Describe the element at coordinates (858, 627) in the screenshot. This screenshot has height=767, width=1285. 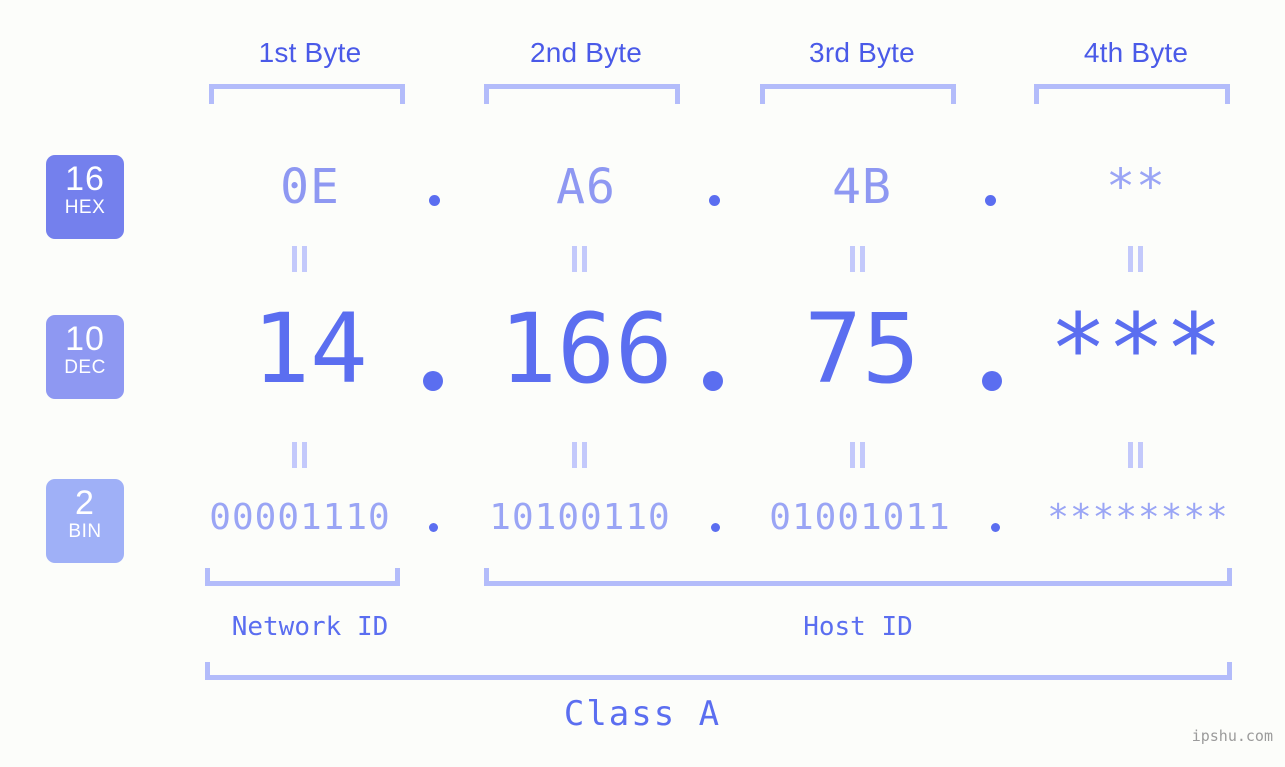
I see `host-id-label: Host ID` at that location.